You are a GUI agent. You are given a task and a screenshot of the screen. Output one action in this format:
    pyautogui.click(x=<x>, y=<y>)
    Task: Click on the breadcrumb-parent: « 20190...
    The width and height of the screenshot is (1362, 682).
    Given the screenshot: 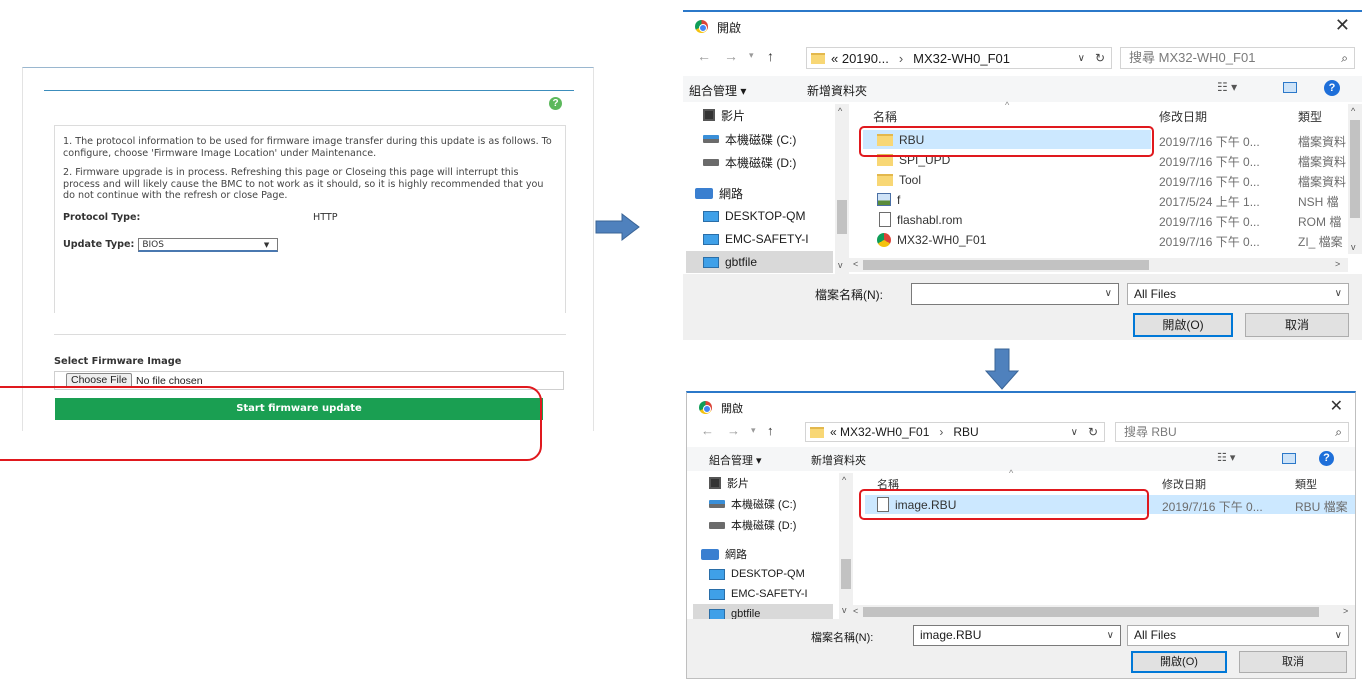 What is the action you would take?
    pyautogui.click(x=860, y=58)
    